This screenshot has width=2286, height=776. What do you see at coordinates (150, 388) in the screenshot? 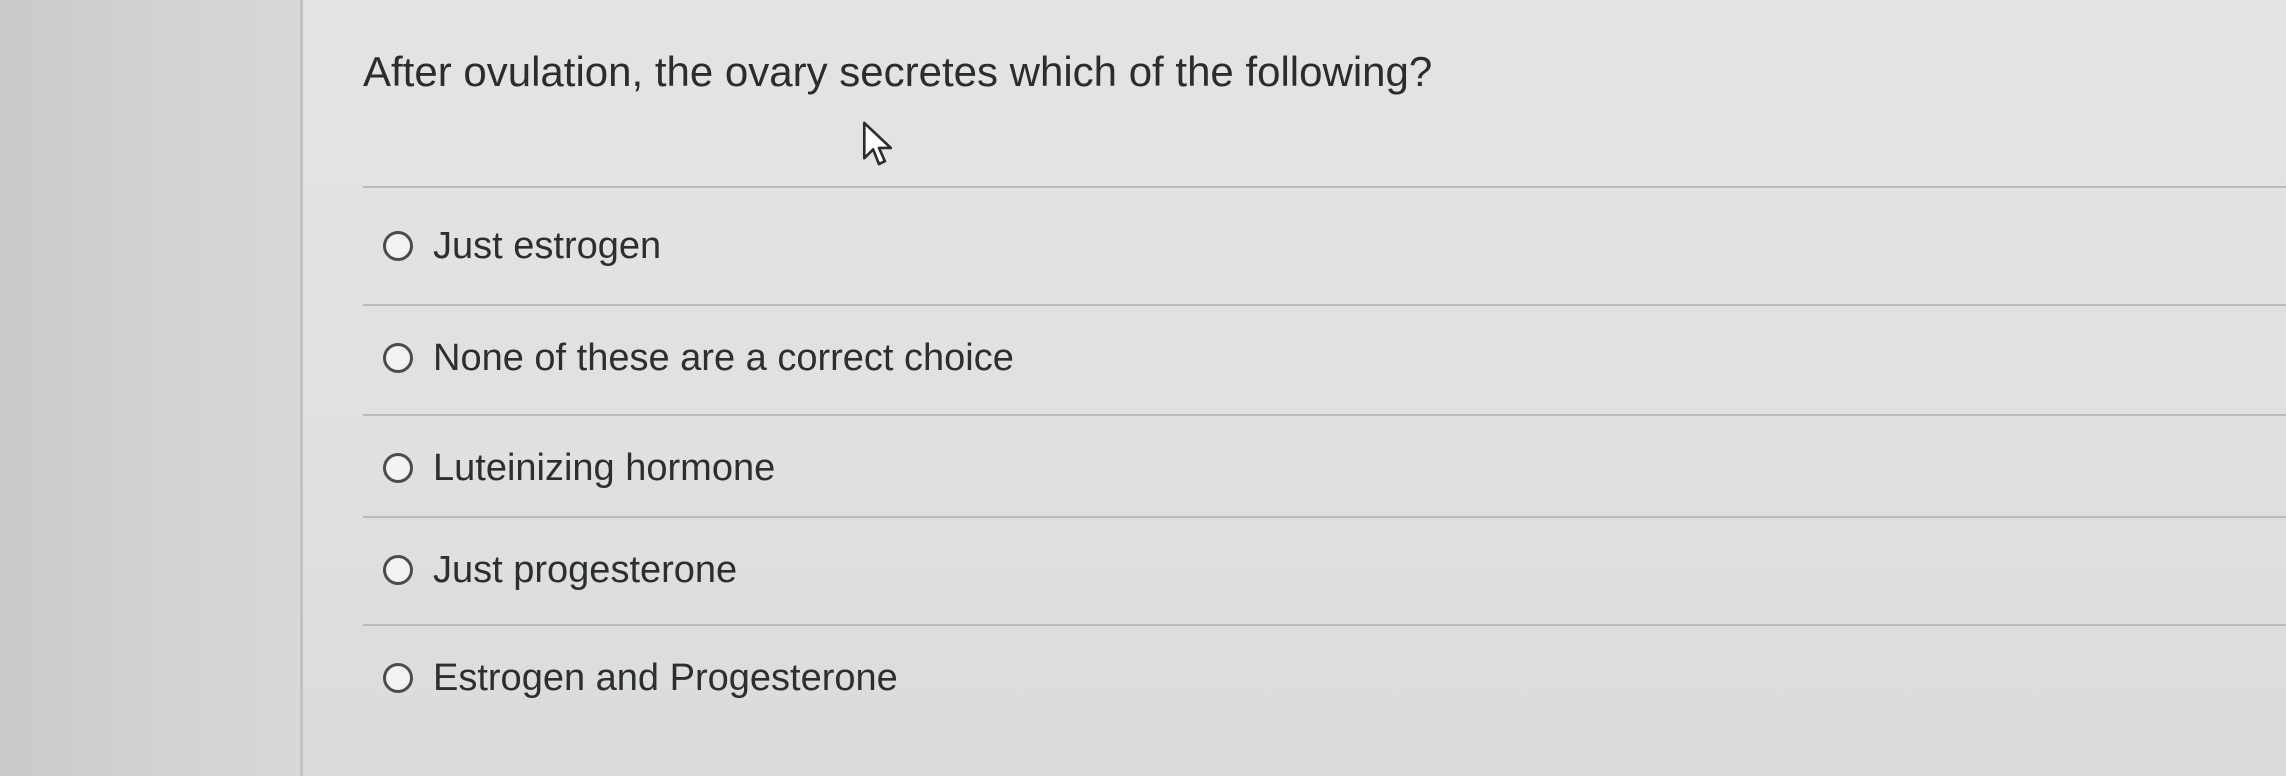
I see `left-margin` at bounding box center [150, 388].